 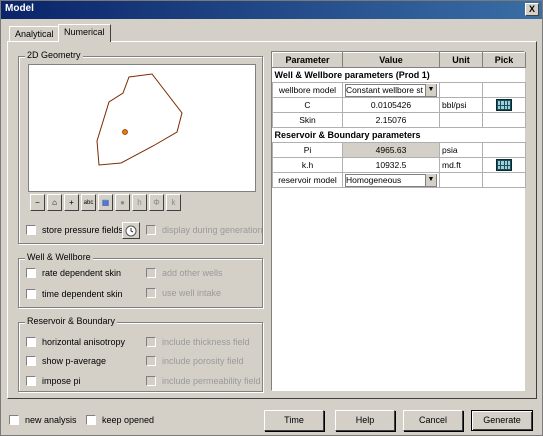 I want to click on rate-dependent-skin-label: rate dependent skin, so click(x=82, y=273).